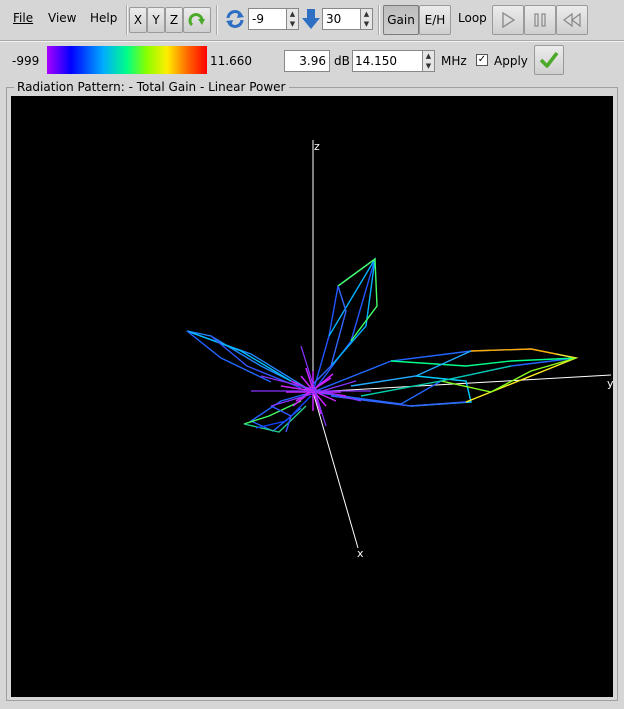 The width and height of the screenshot is (624, 709). What do you see at coordinates (26, 61) in the screenshot?
I see `scale-min-label: -999` at bounding box center [26, 61].